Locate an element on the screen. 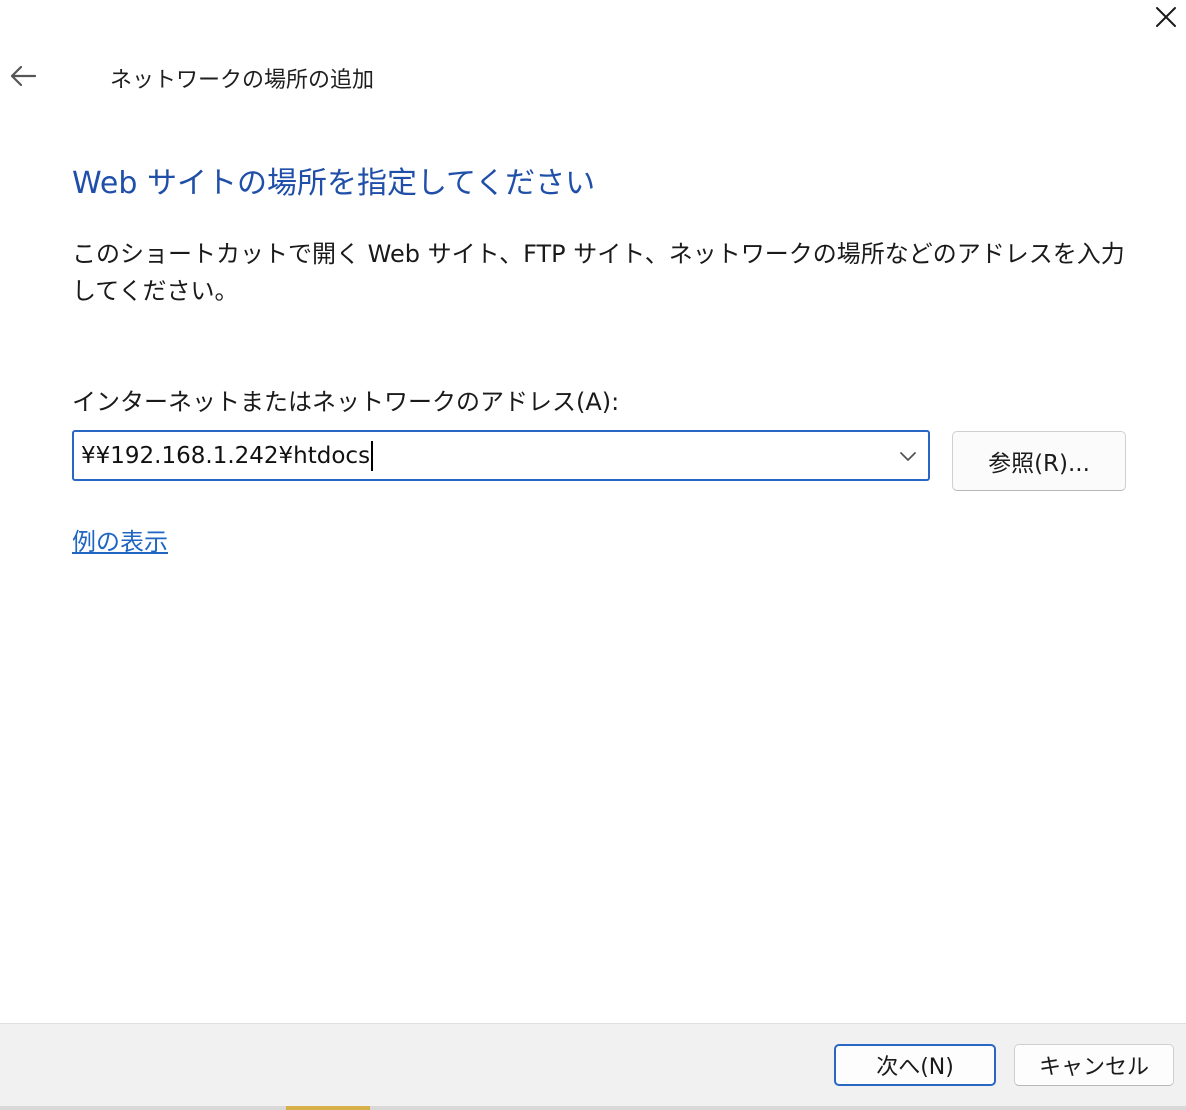 This screenshot has height=1110, width=1186. chevron-down-icon is located at coordinates (908, 456).